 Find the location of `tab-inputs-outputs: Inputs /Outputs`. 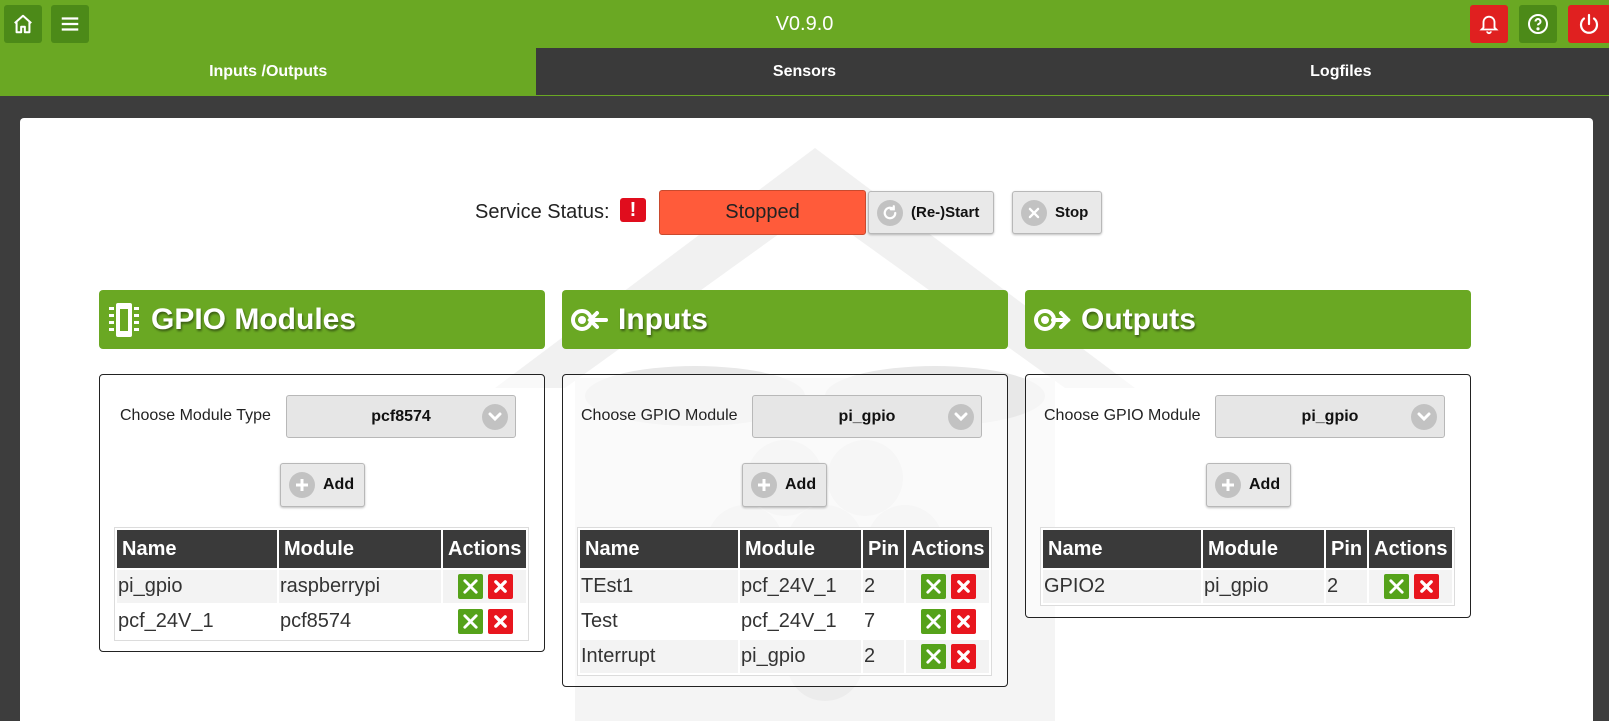

tab-inputs-outputs: Inputs /Outputs is located at coordinates (268, 71).